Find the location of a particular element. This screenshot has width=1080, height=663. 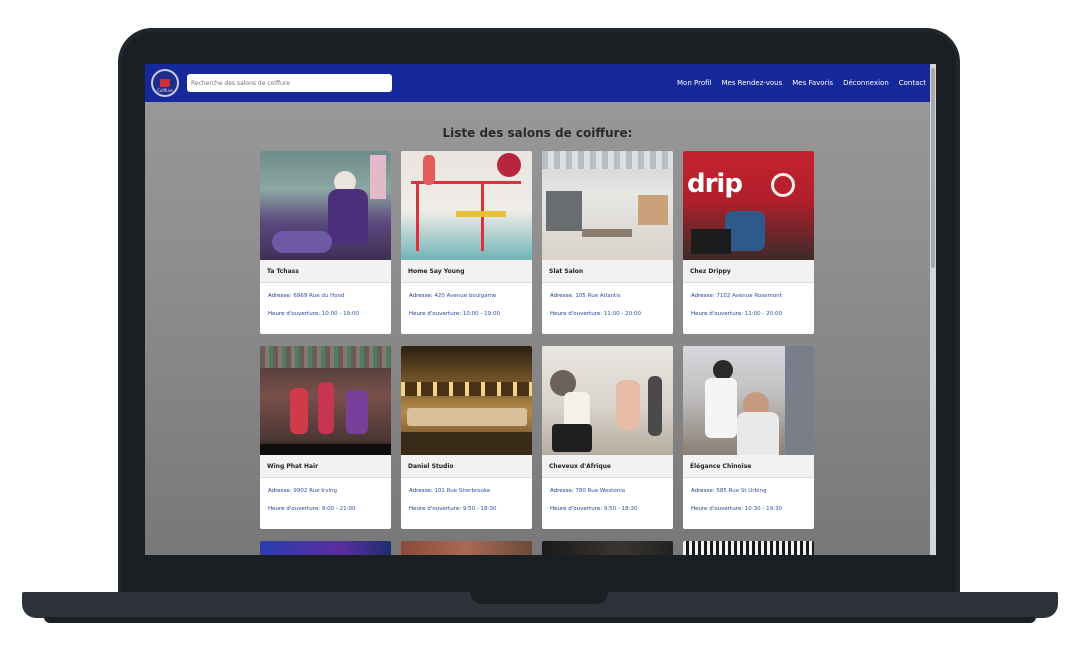

address-value: 7102 Avenue Rosemont is located at coordinates (749, 296).